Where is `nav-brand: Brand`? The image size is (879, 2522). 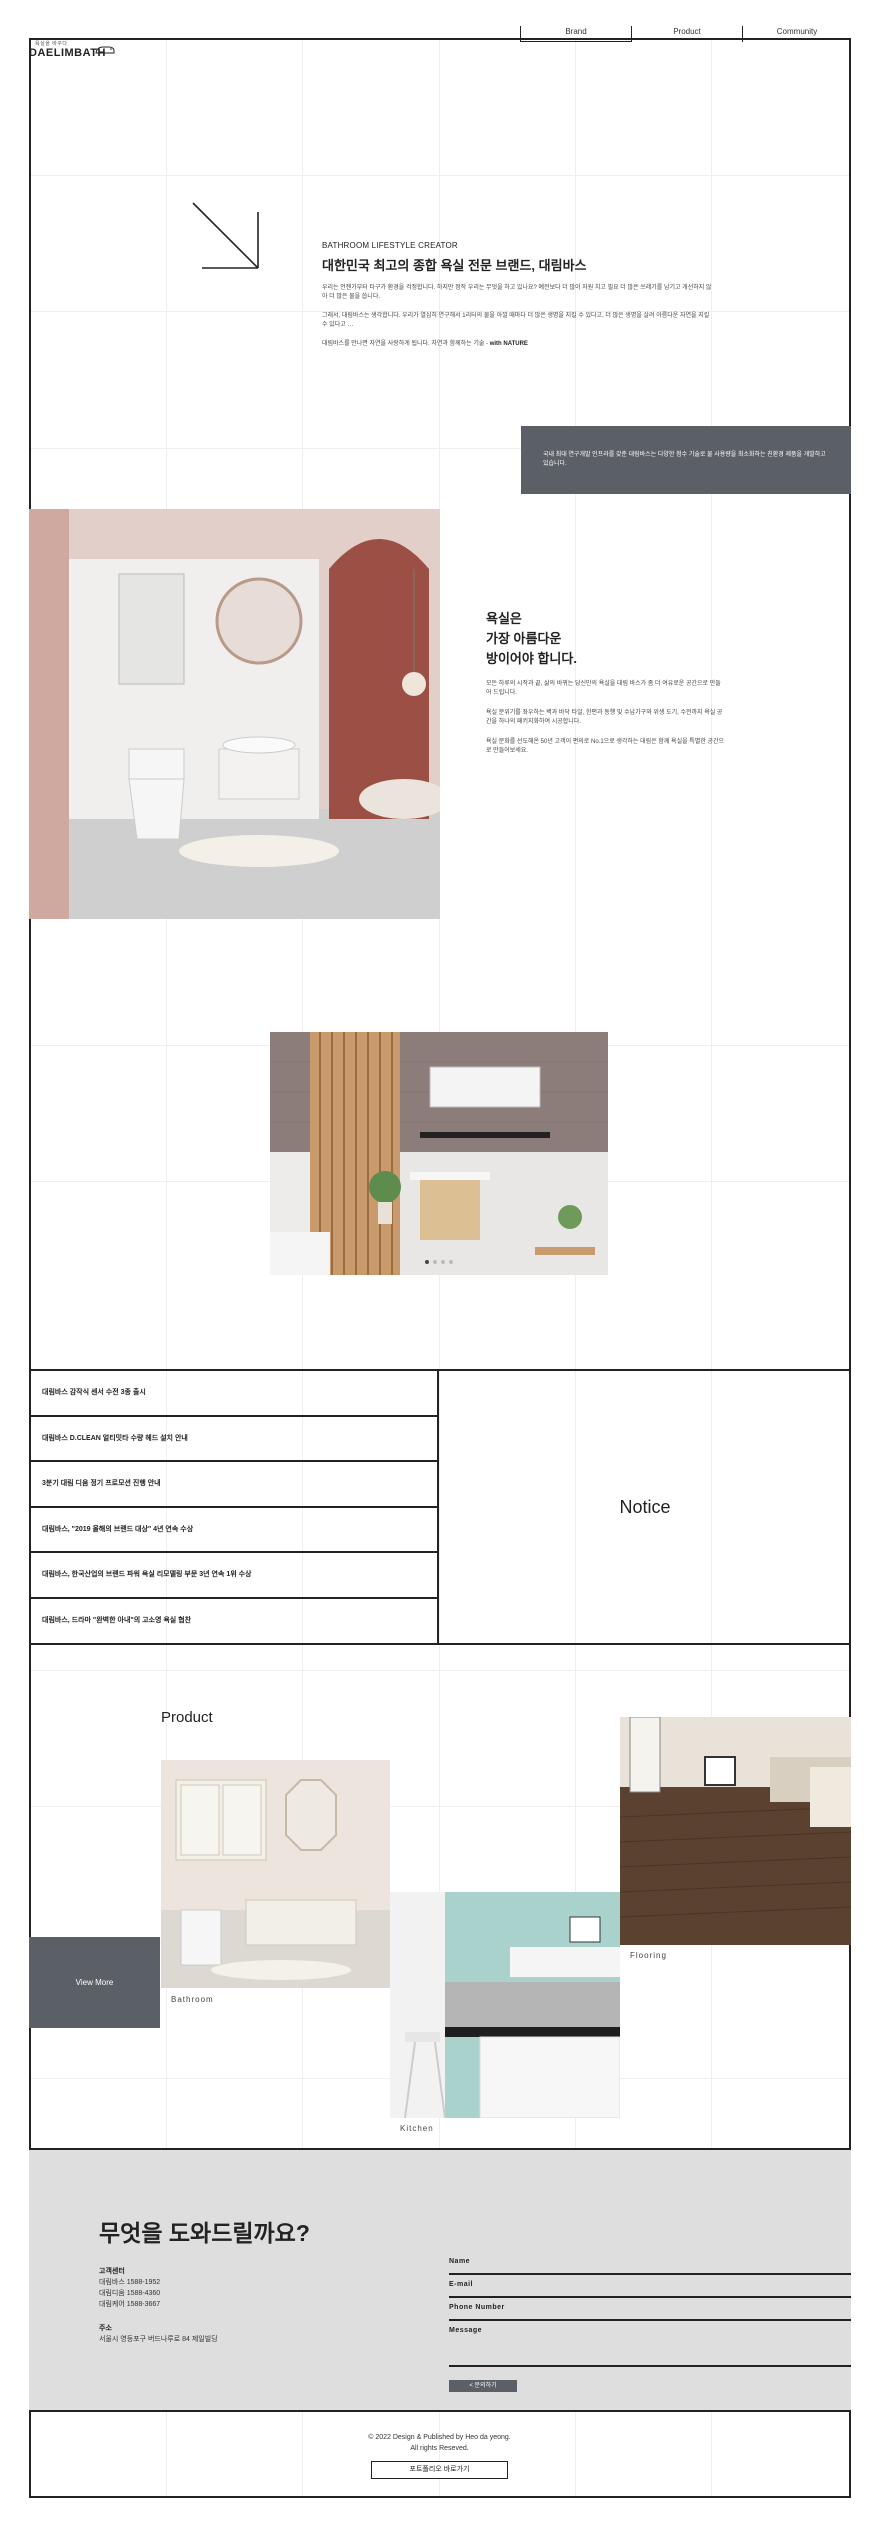 nav-brand: Brand is located at coordinates (576, 34).